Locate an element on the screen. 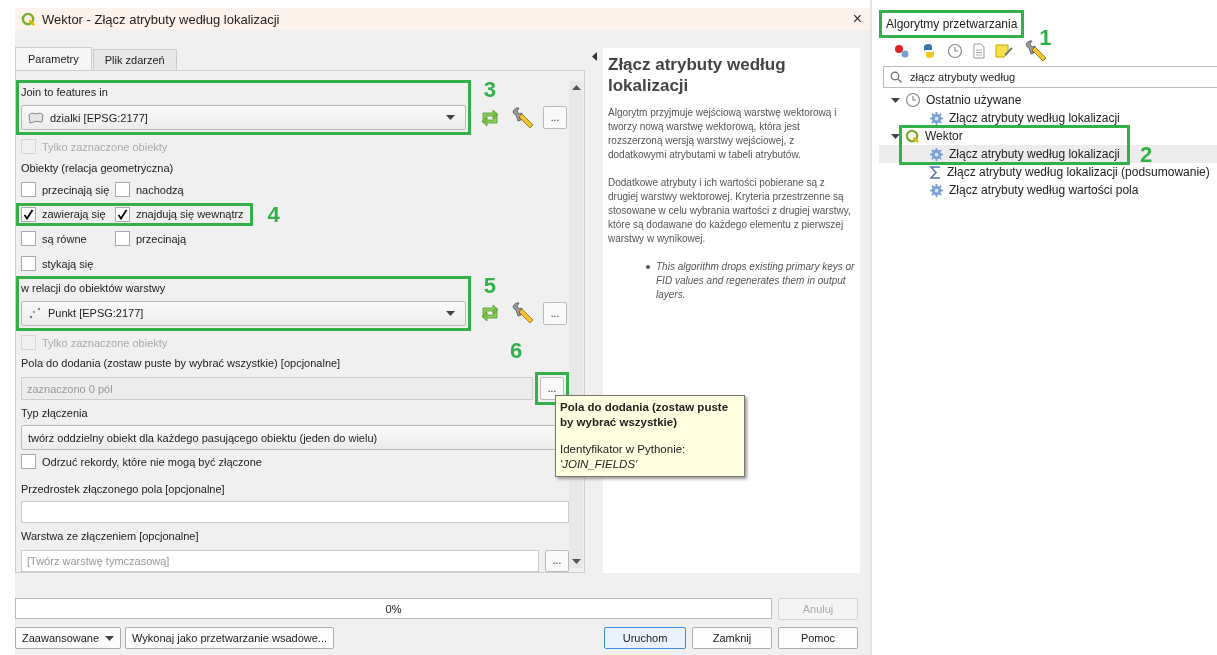 This screenshot has width=1217, height=655. field-label: Typ złączenia is located at coordinates (54, 412).